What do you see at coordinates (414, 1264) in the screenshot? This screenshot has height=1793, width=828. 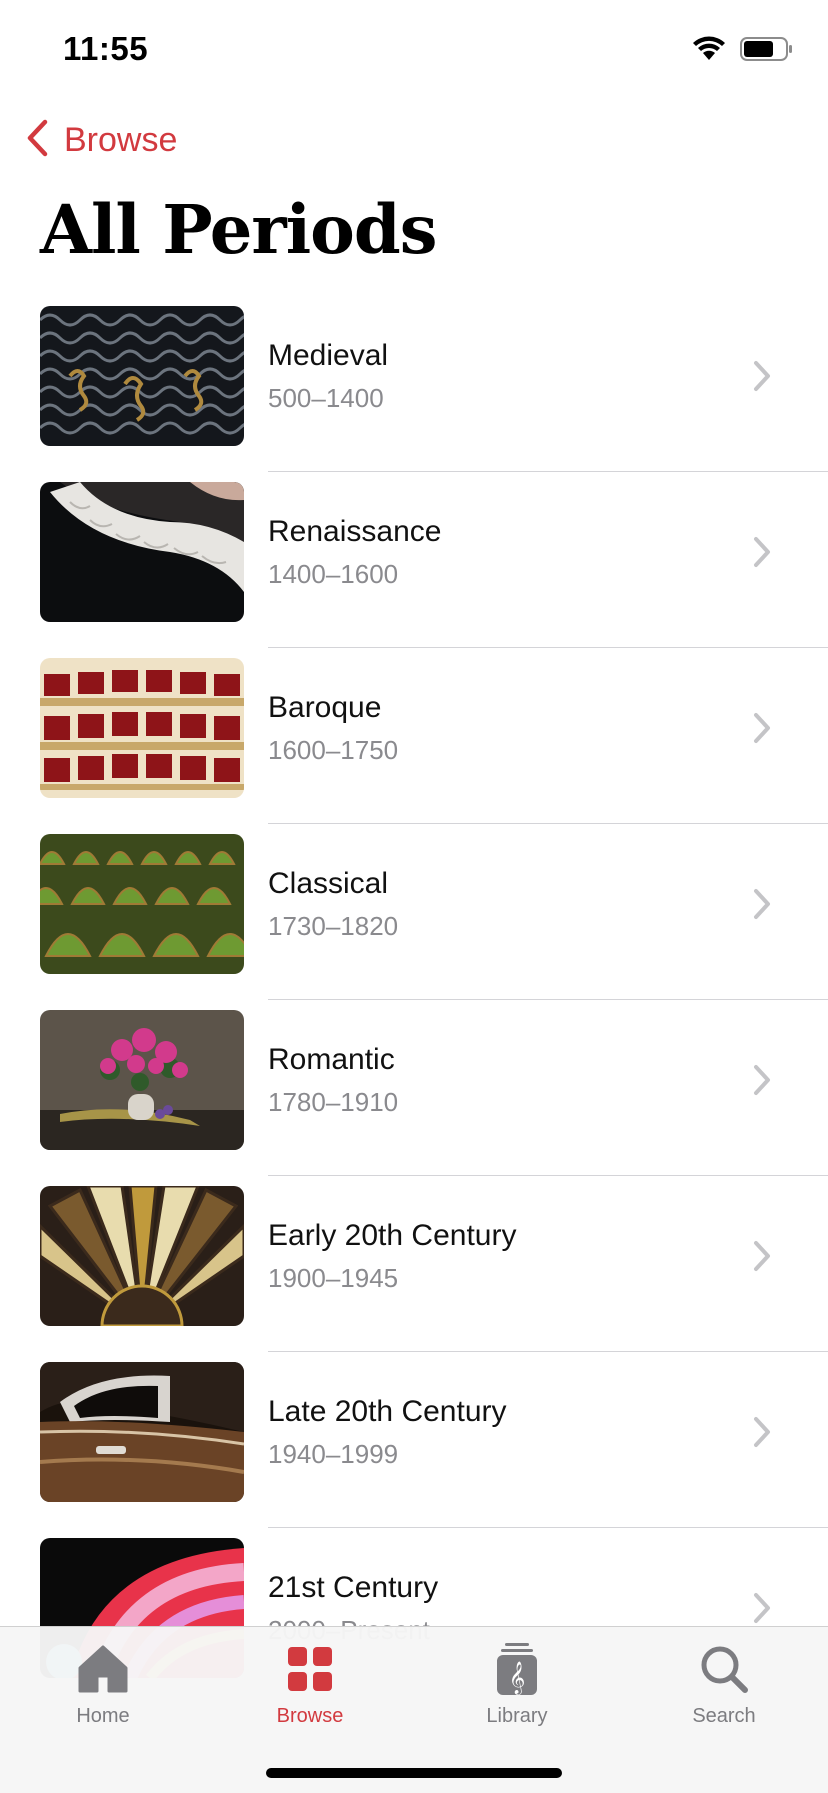 I see `list-item-early-20th-century: Early 20th Century 1900–1945` at bounding box center [414, 1264].